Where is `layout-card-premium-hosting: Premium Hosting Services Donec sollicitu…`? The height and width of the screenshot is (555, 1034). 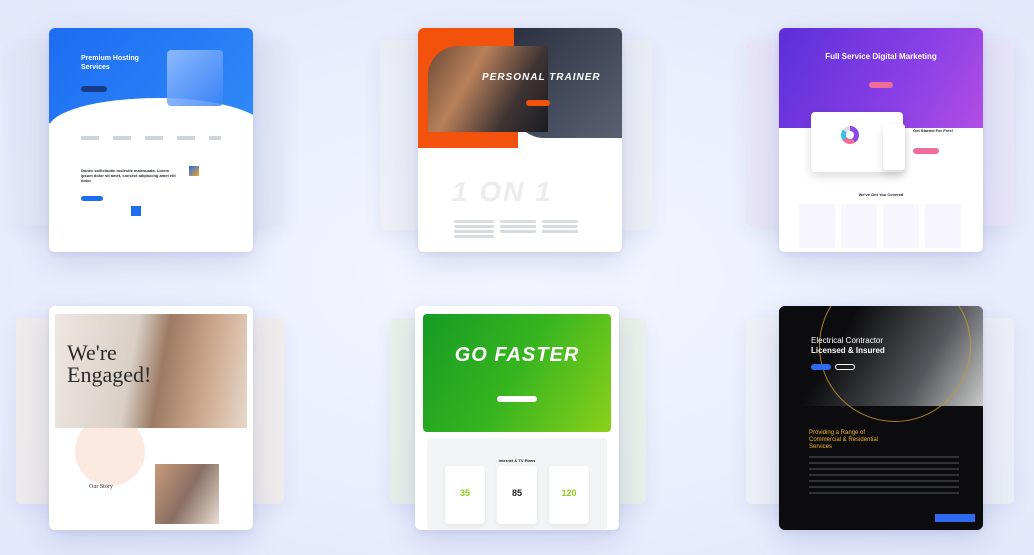
layout-card-premium-hosting: Premium Hosting Services Donec sollicitu… is located at coordinates (151, 140).